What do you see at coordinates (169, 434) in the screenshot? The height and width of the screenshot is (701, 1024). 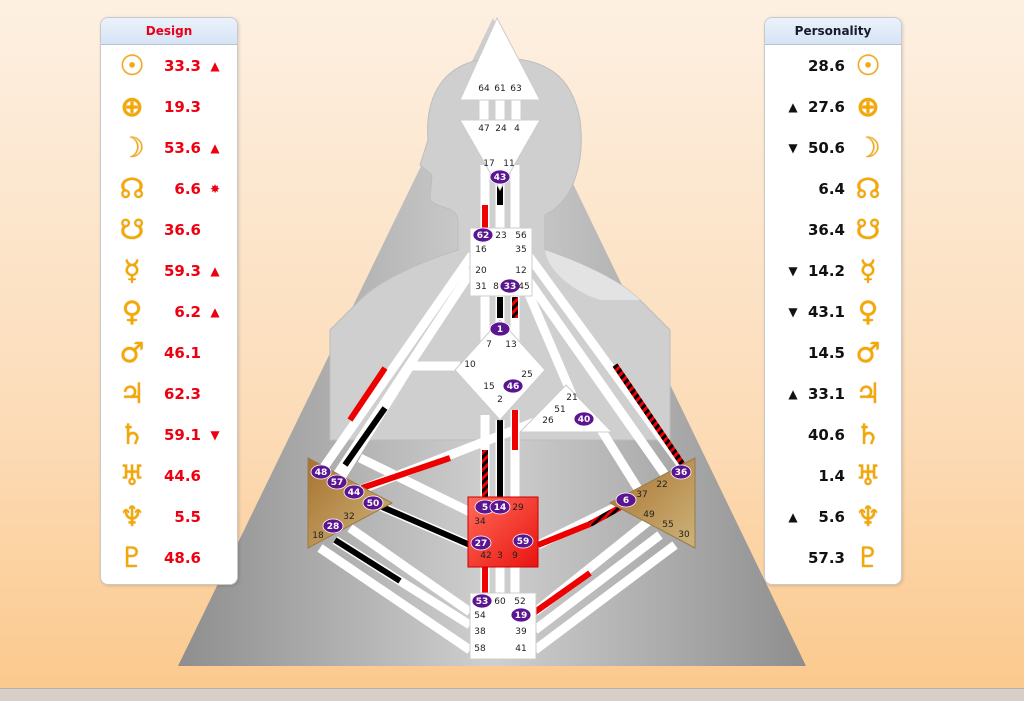 I see `design-row-saturn: ♄ 59.1 ▼` at bounding box center [169, 434].